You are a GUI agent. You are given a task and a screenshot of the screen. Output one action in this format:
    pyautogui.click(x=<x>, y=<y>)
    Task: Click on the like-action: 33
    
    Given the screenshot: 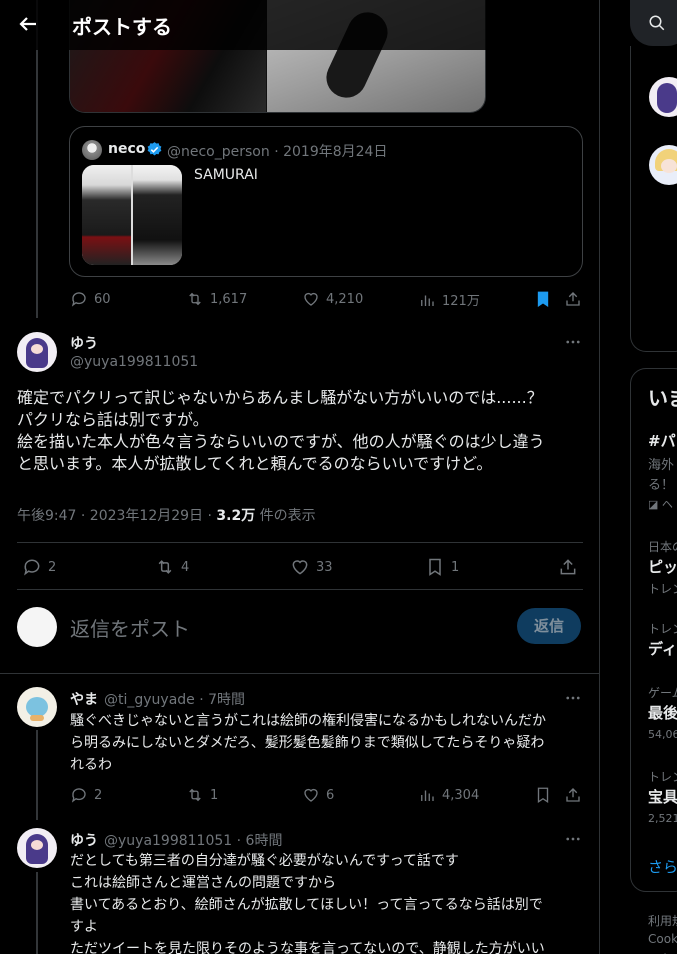 What is the action you would take?
    pyautogui.click(x=311, y=567)
    